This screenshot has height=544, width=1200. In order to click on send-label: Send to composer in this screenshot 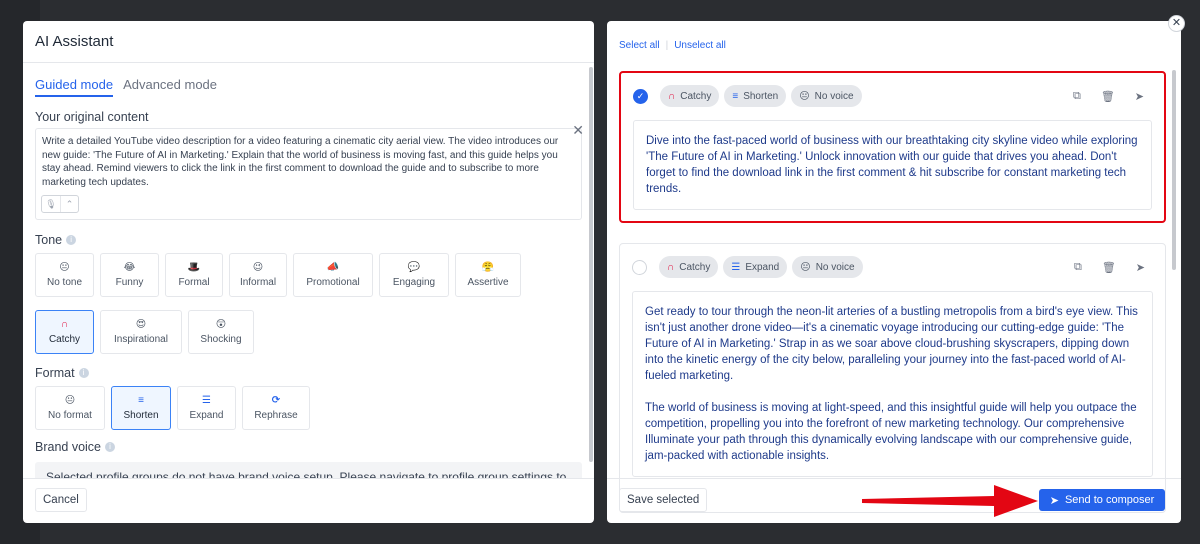, I will do `click(1109, 500)`.